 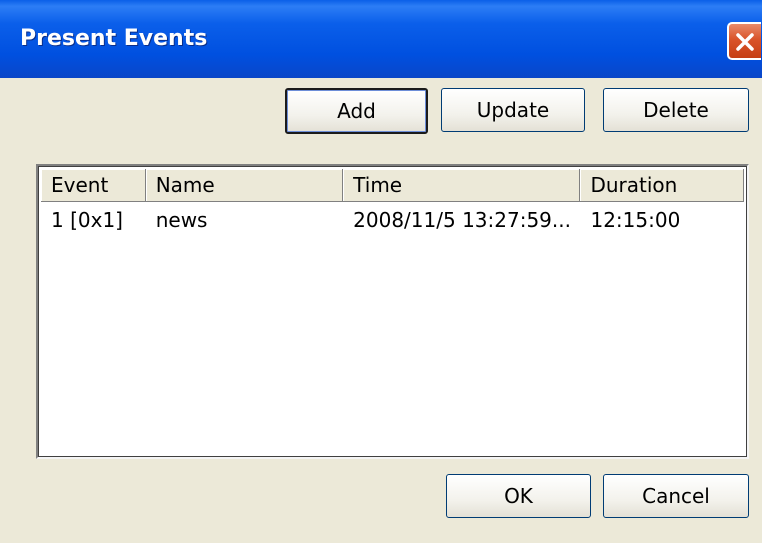 I want to click on add-button: Add, so click(x=356, y=111).